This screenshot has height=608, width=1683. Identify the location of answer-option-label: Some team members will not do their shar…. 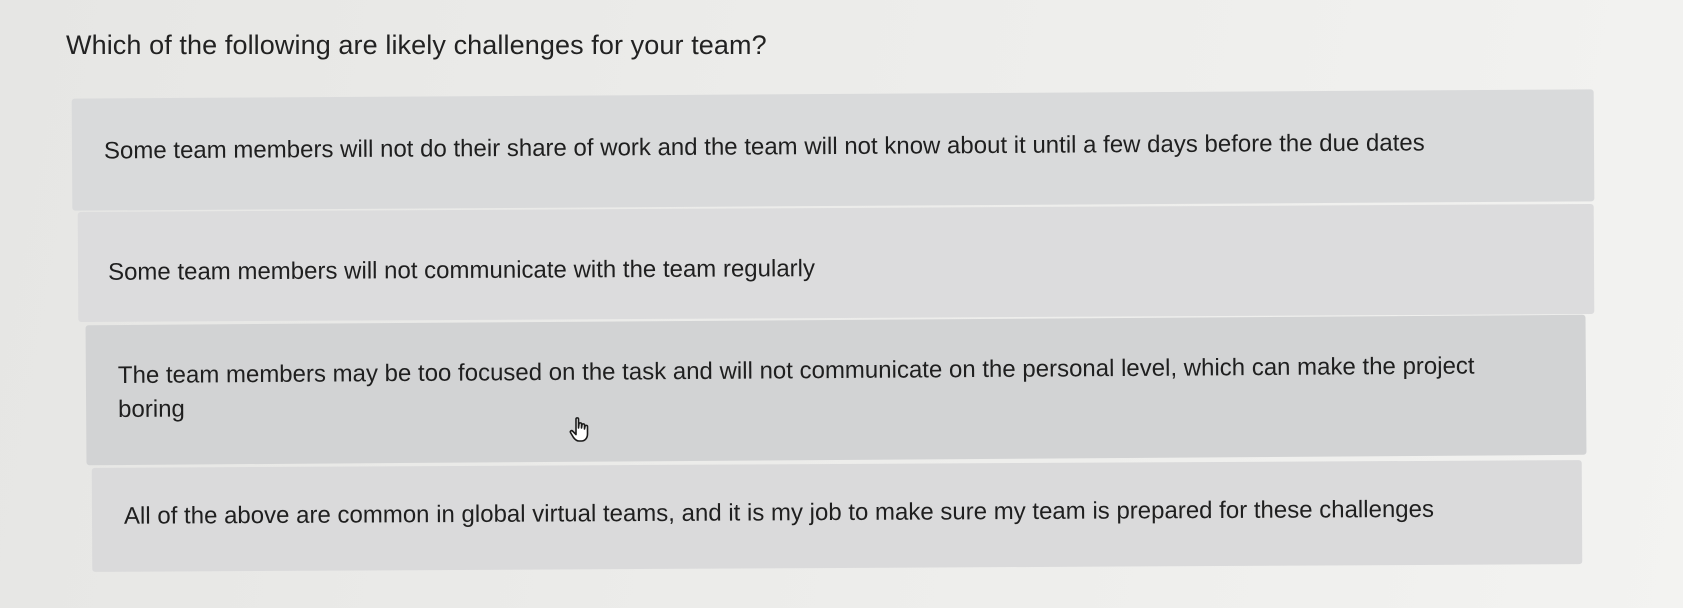
(764, 147).